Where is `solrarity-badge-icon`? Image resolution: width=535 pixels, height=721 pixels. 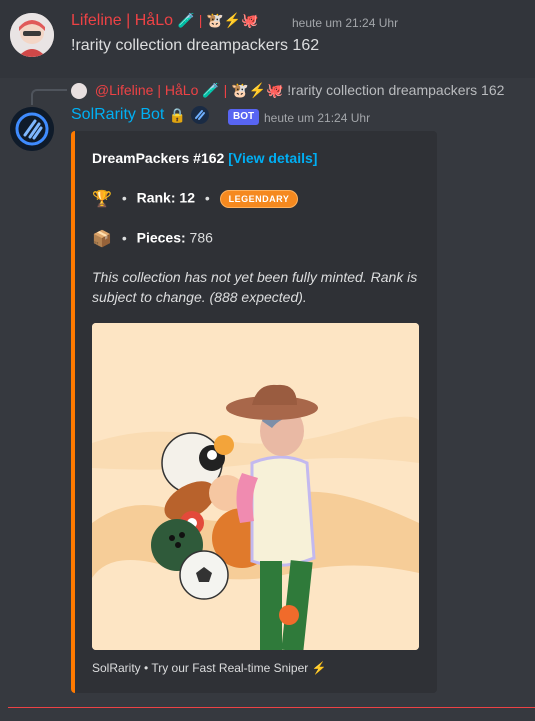
solrarity-badge-icon is located at coordinates (199, 115).